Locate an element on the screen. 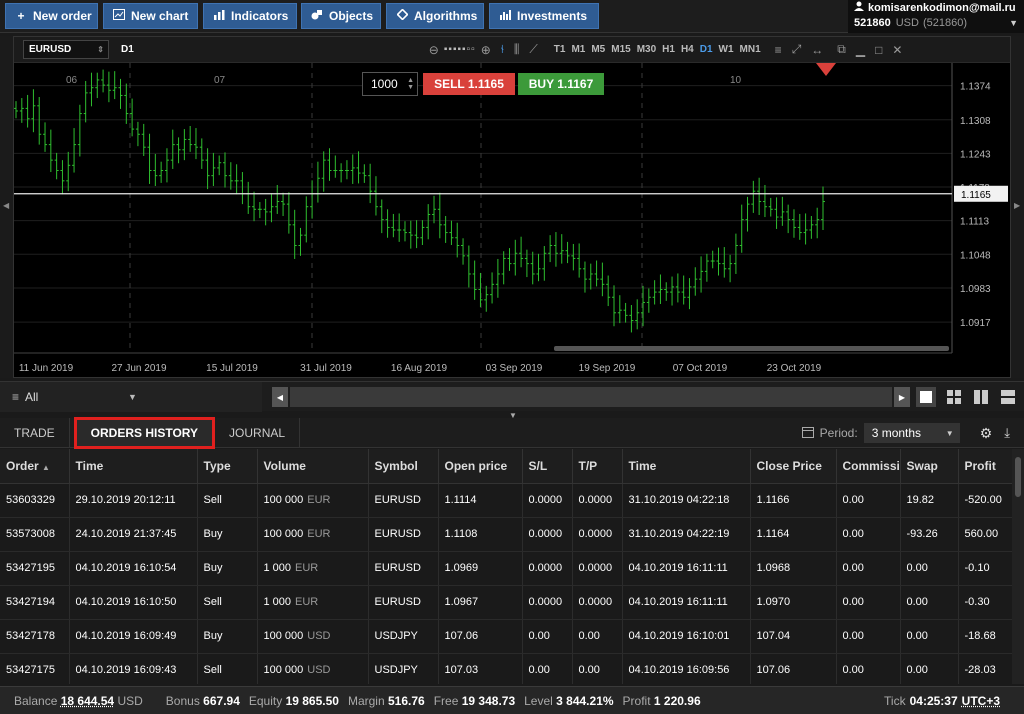  layout-single-icon is located at coordinates (926, 397).